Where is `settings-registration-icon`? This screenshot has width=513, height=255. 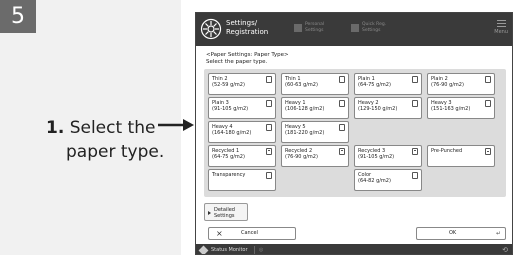
settings-registration-icon is located at coordinates (211, 29).